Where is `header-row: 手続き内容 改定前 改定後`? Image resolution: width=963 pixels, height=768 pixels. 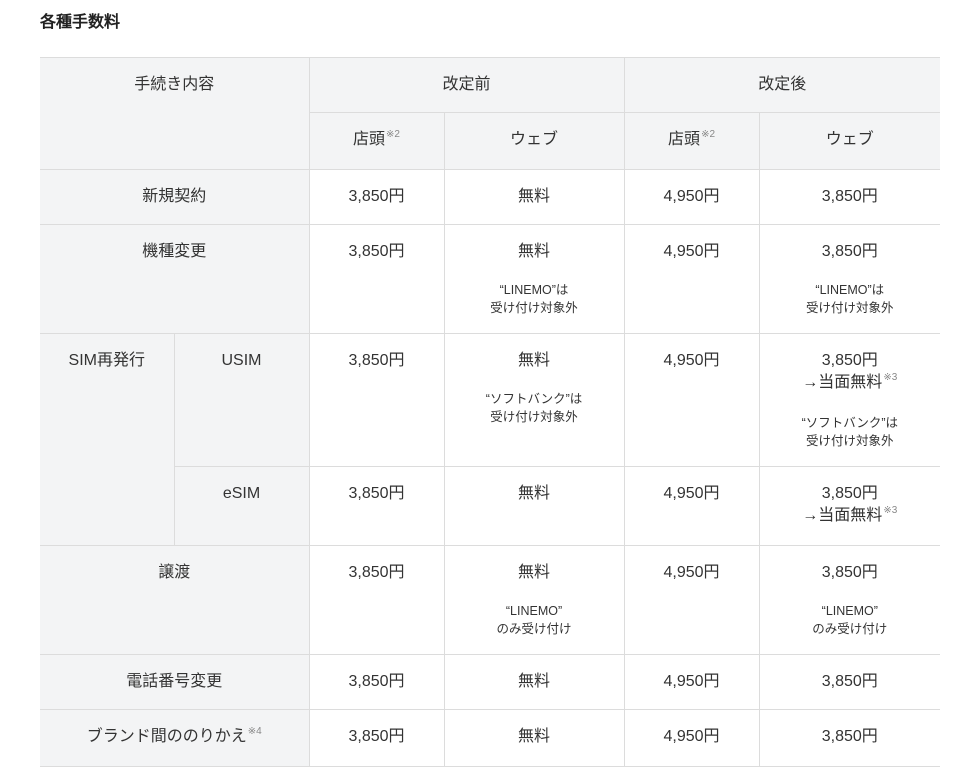
header-row: 手続き内容 改定前 改定後 is located at coordinates (490, 113).